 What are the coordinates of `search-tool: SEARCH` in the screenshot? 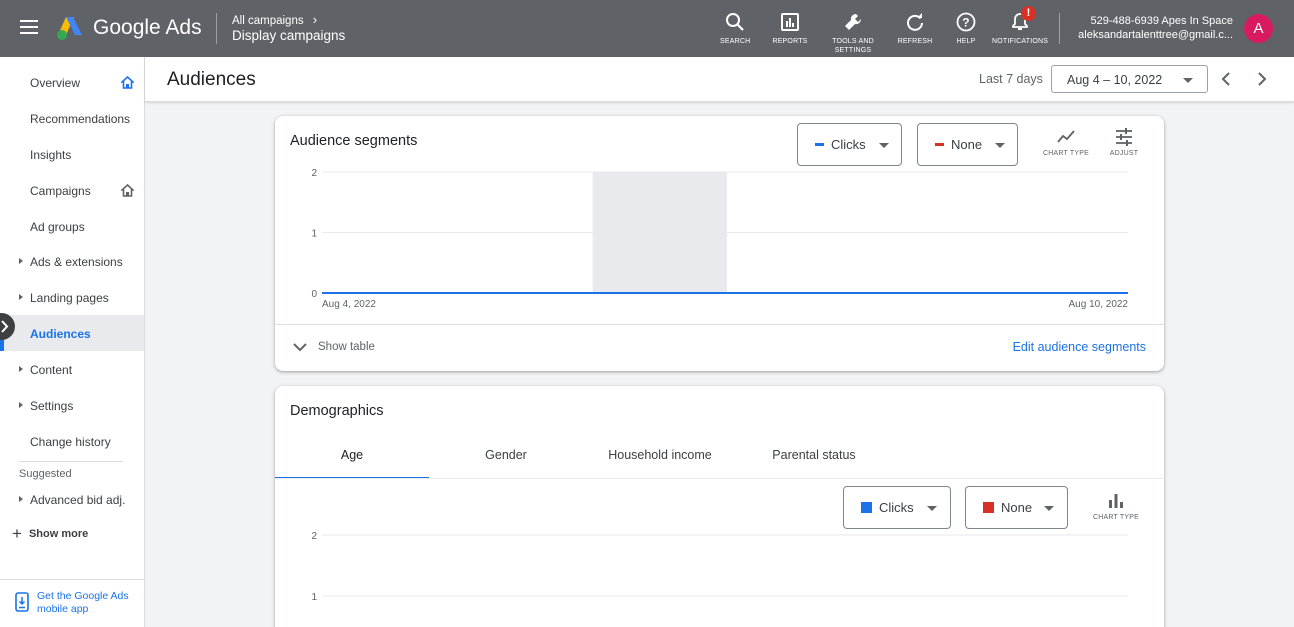 It's located at (735, 29).